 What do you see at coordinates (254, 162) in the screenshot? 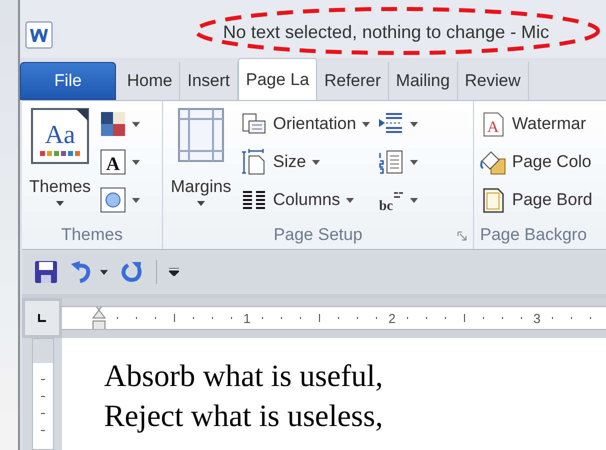
I see `page-size-icon` at bounding box center [254, 162].